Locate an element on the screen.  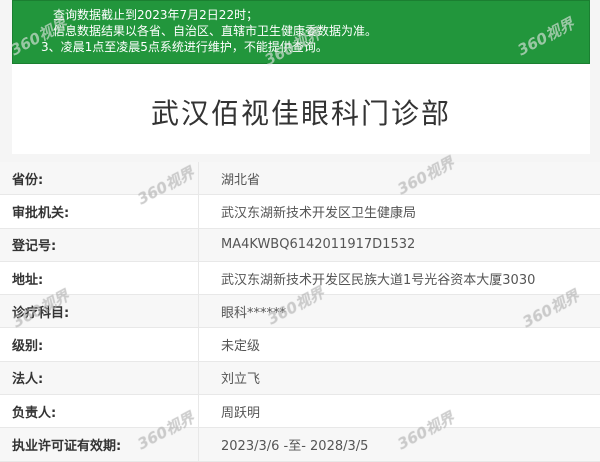
table-row: 省份: 湖北省 is located at coordinates (300, 178).